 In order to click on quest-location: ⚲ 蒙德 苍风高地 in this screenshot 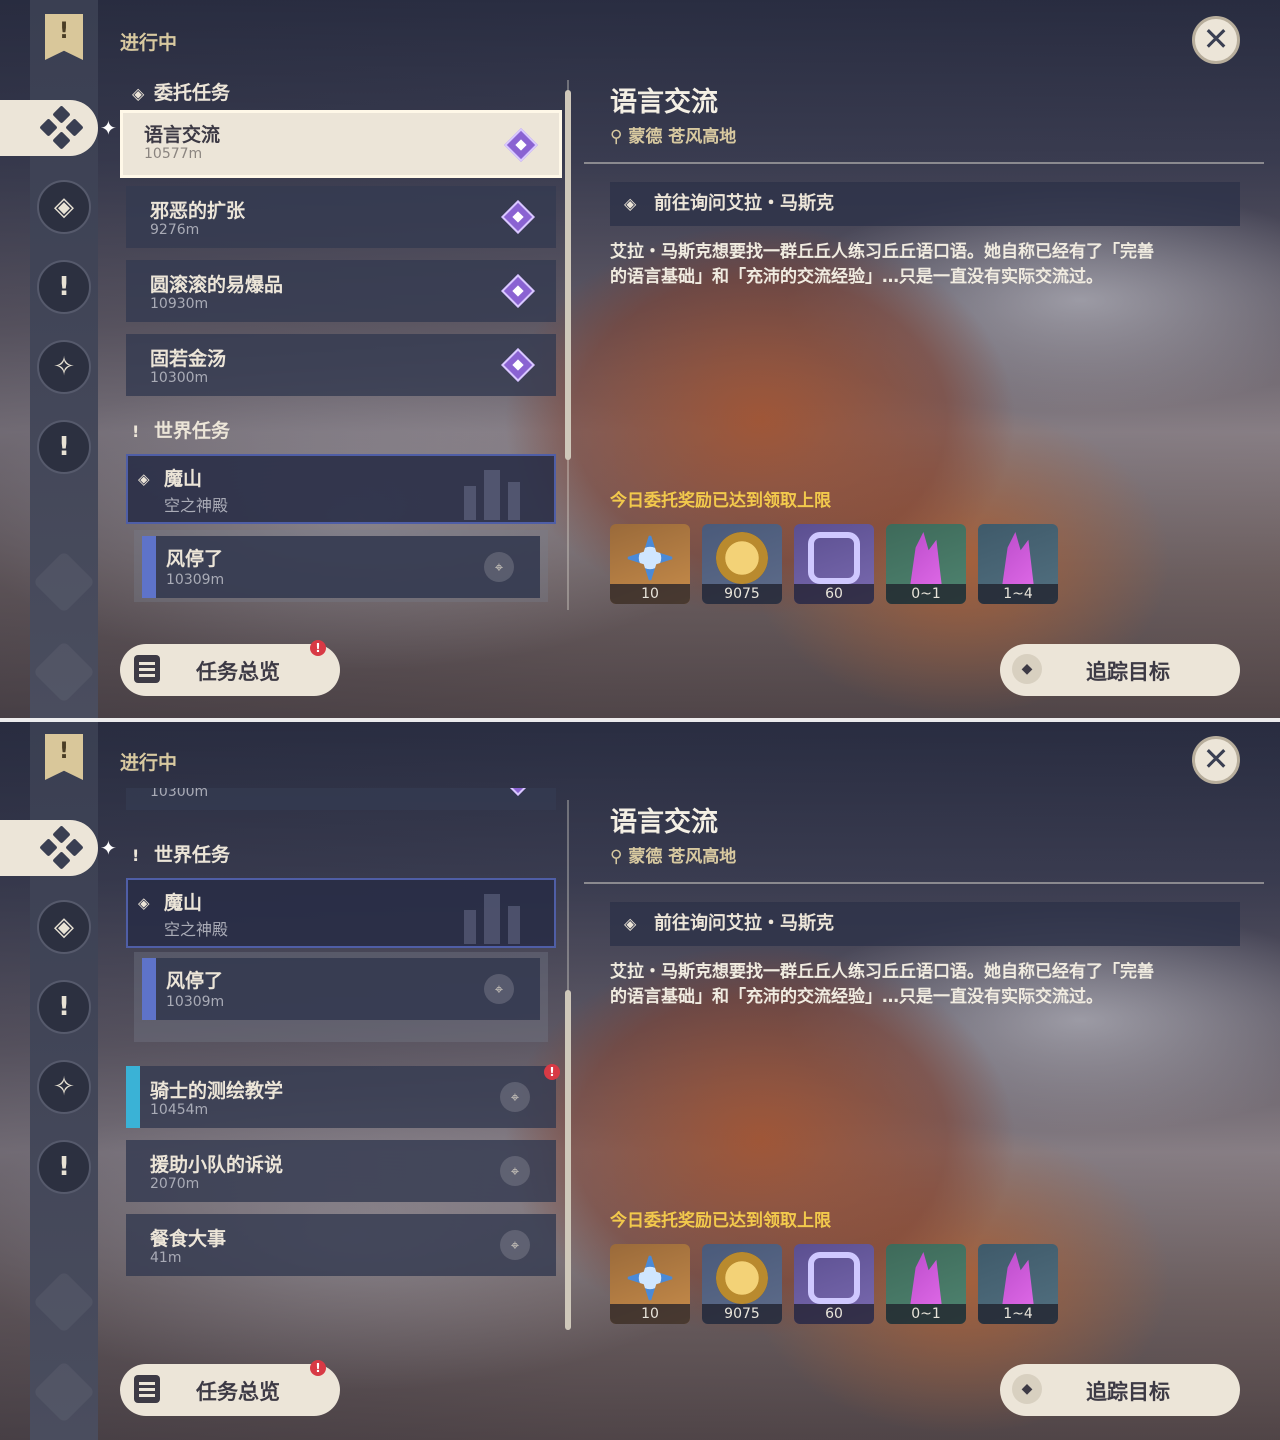, I will do `click(673, 137)`.